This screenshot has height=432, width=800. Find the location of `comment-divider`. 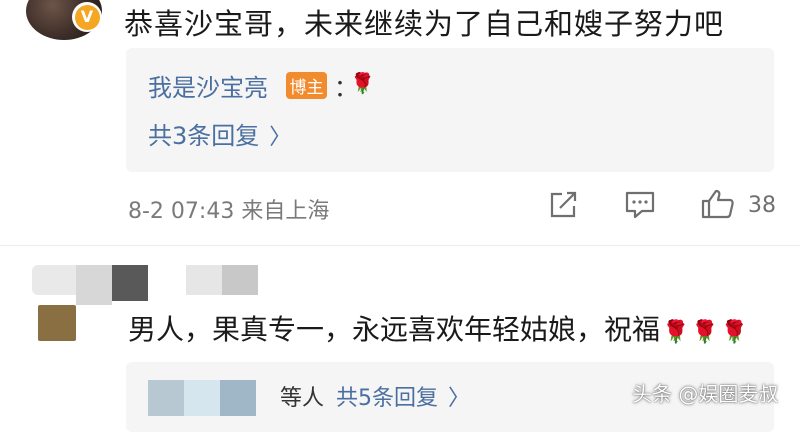

comment-divider is located at coordinates (400, 245).